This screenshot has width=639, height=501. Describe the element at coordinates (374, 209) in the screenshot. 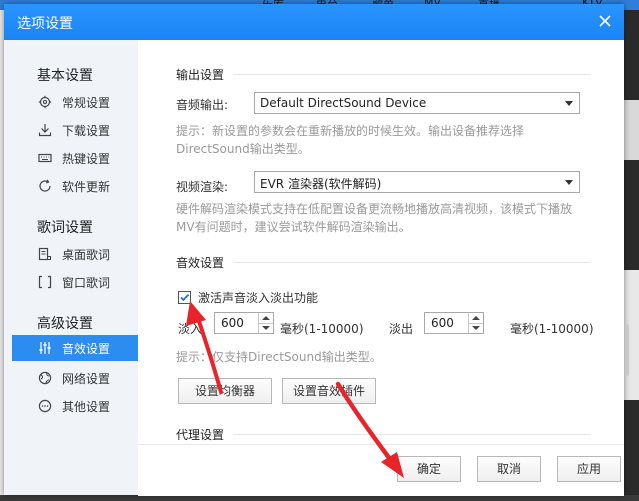

I see `video-render-hint: 硬件解码渲染模式支持在低配置设备更流畅地播放高清视频，该模式下播放` at that location.